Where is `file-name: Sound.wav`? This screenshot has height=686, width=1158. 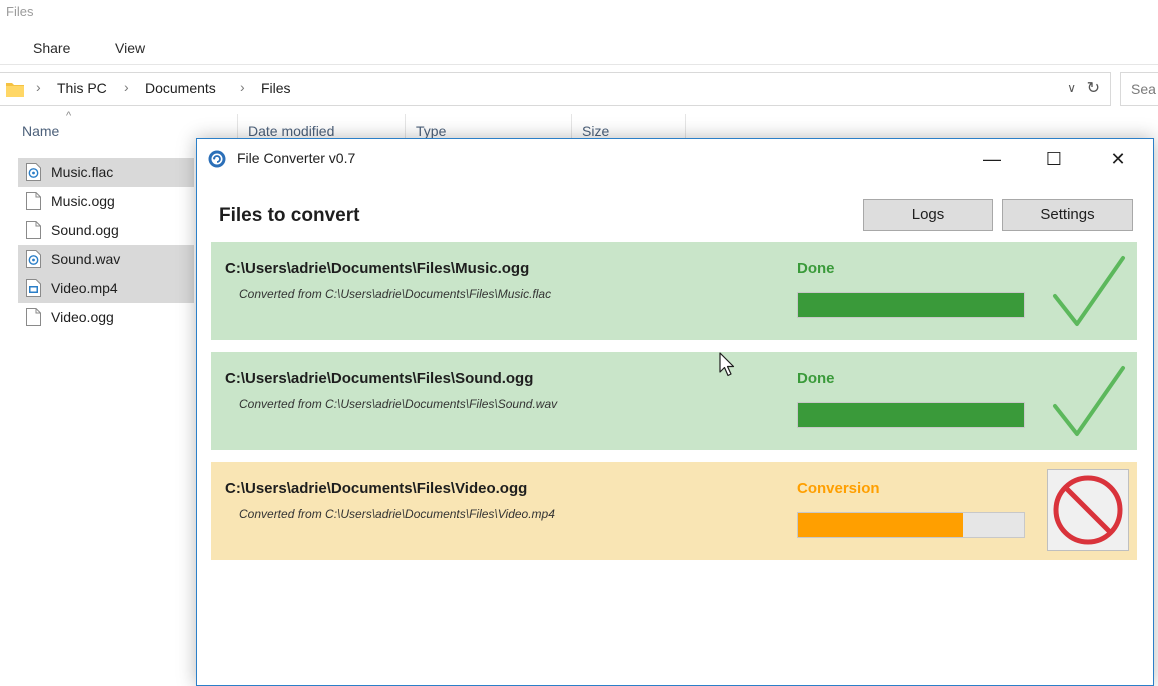 file-name: Sound.wav is located at coordinates (86, 259).